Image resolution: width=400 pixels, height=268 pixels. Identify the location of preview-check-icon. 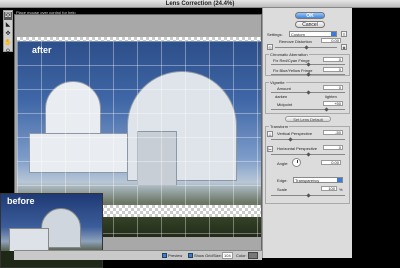
(164, 256).